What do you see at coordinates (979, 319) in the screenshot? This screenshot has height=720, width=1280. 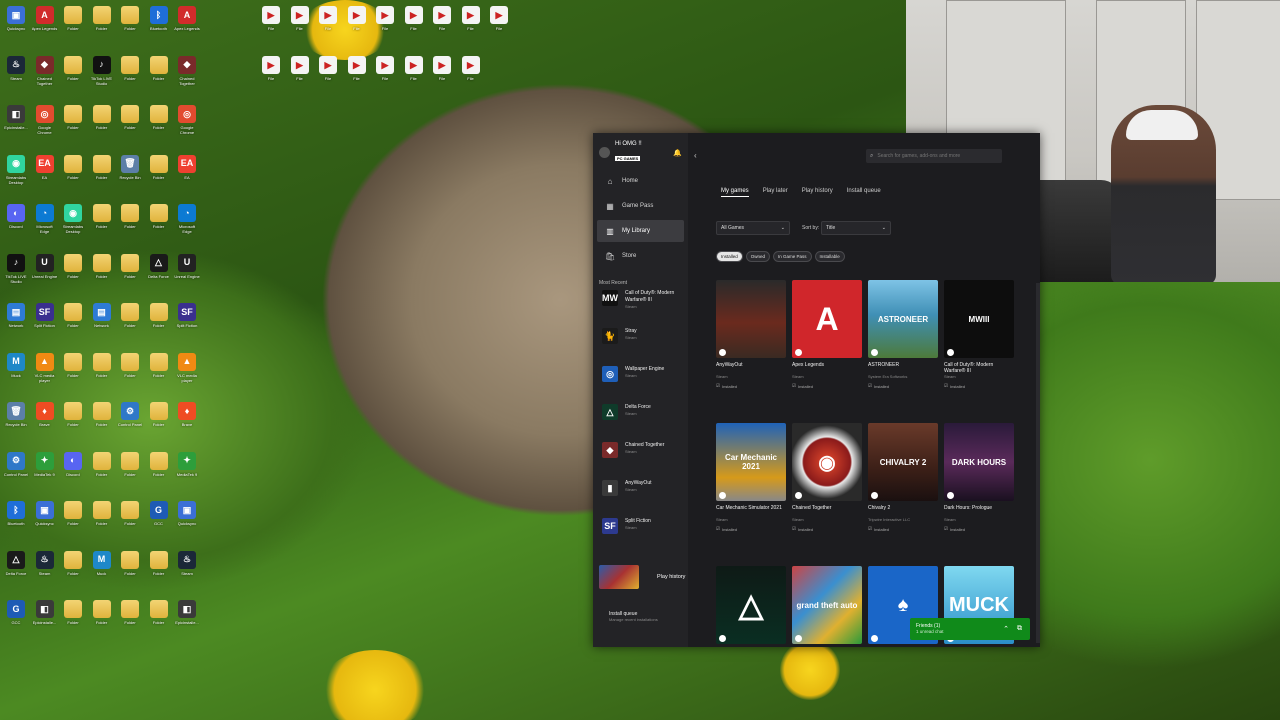 I see `game-cover: MWIII` at bounding box center [979, 319].